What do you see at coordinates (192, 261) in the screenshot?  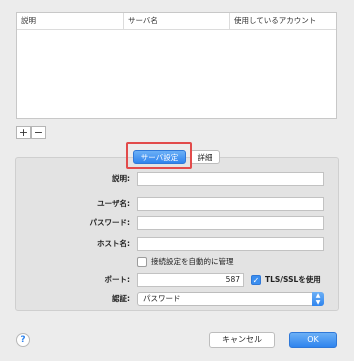 I see `auto-manage-label: 接続設定を自動的に管理` at bounding box center [192, 261].